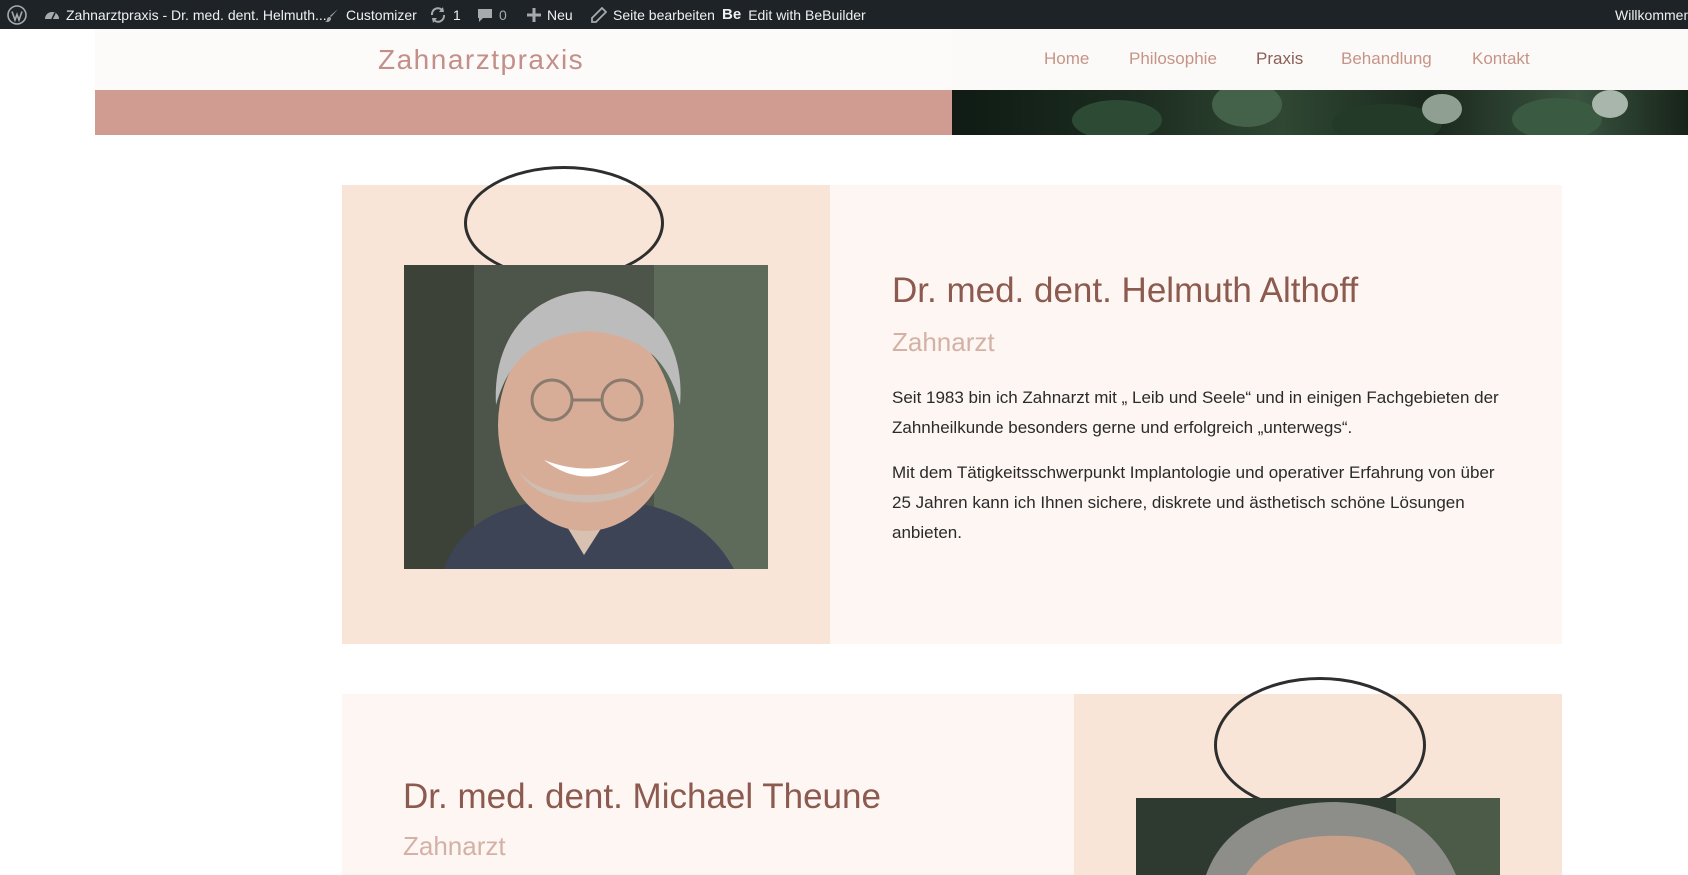 The width and height of the screenshot is (1688, 875). Describe the element at coordinates (664, 14) in the screenshot. I see `edit-page-label: Seite bearbeiten` at that location.